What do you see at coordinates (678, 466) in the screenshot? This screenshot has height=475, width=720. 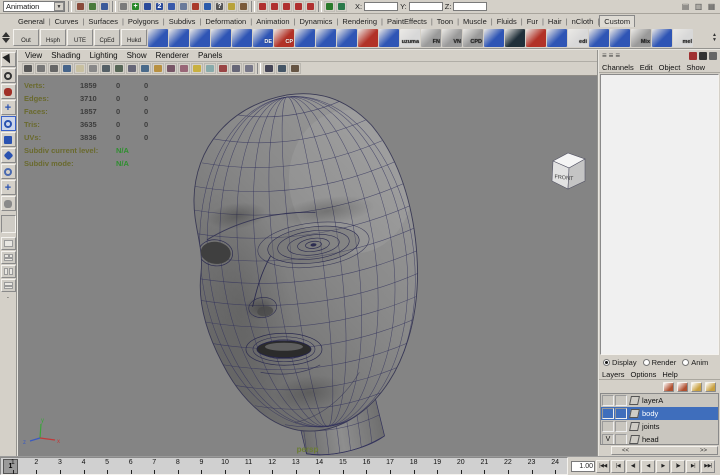 I see `step-forward-frame-button: |▶` at bounding box center [678, 466].